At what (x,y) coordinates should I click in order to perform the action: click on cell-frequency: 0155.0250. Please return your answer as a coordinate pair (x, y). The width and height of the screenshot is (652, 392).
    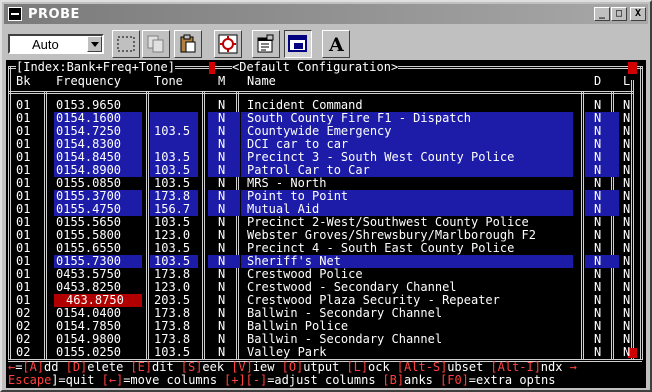
    Looking at the image, I should click on (89, 352).